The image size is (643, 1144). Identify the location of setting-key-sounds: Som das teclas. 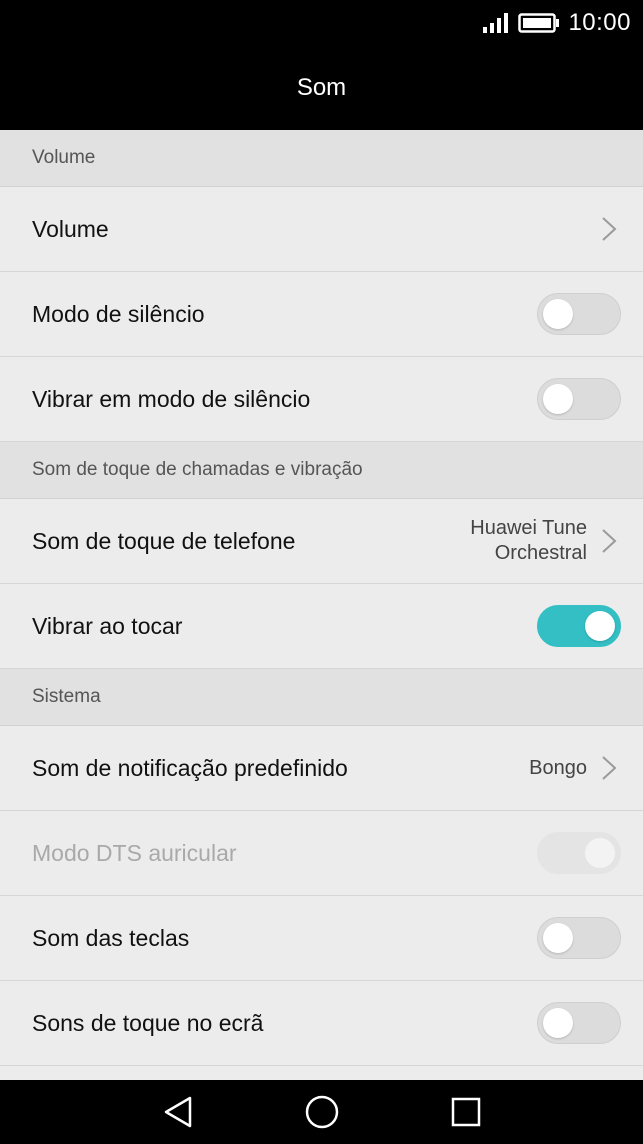
(321, 938).